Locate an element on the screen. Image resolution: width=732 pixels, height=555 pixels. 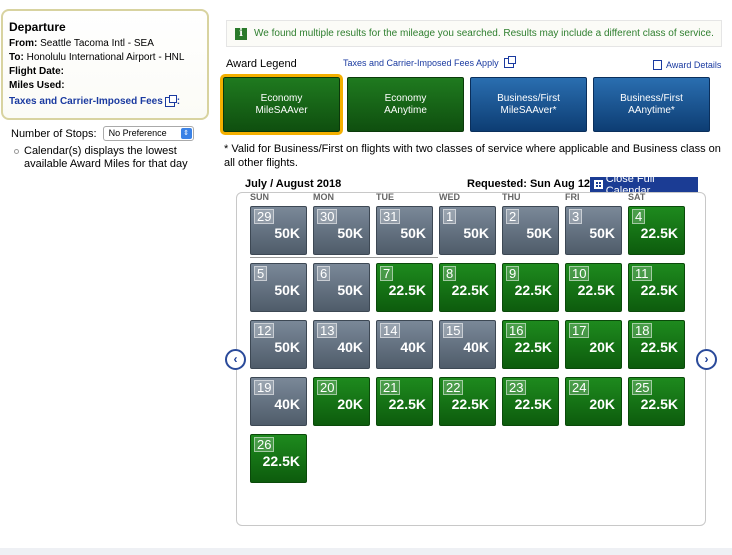
day-number: 25 is located at coordinates (642, 387).